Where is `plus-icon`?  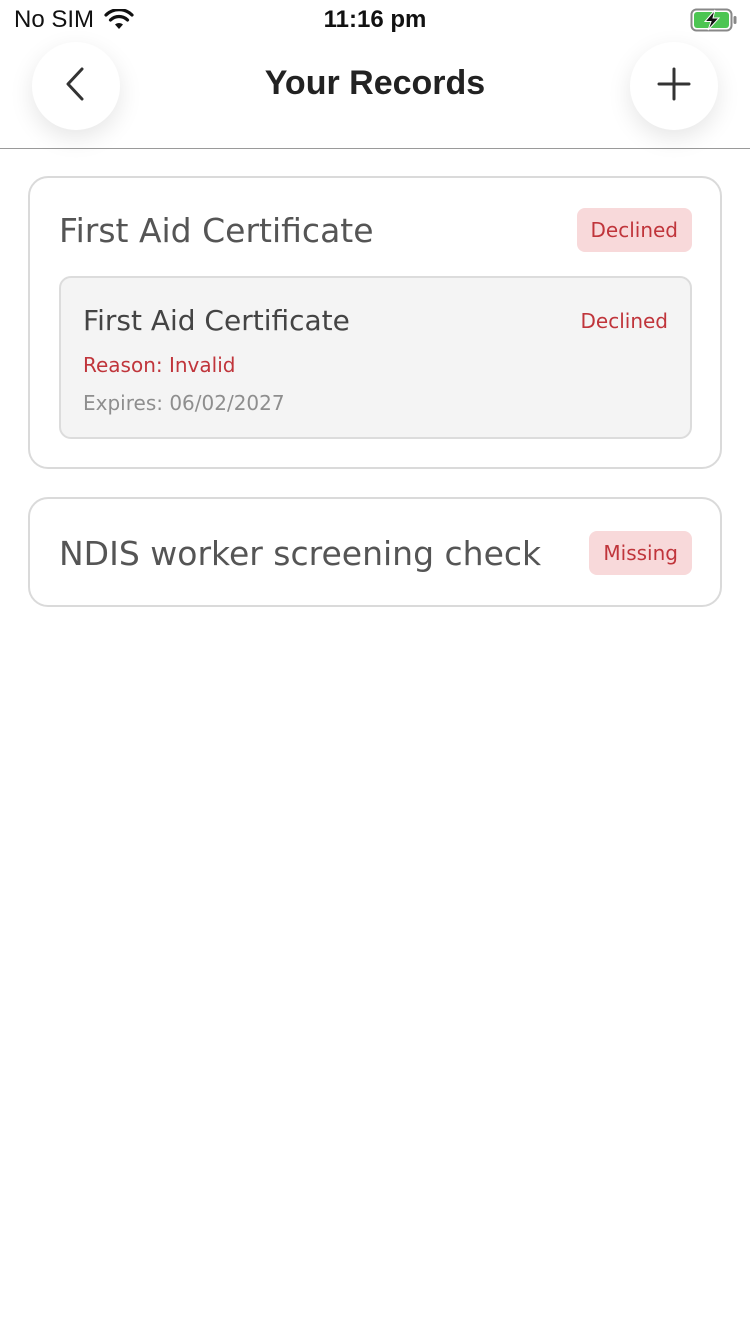 plus-icon is located at coordinates (674, 86).